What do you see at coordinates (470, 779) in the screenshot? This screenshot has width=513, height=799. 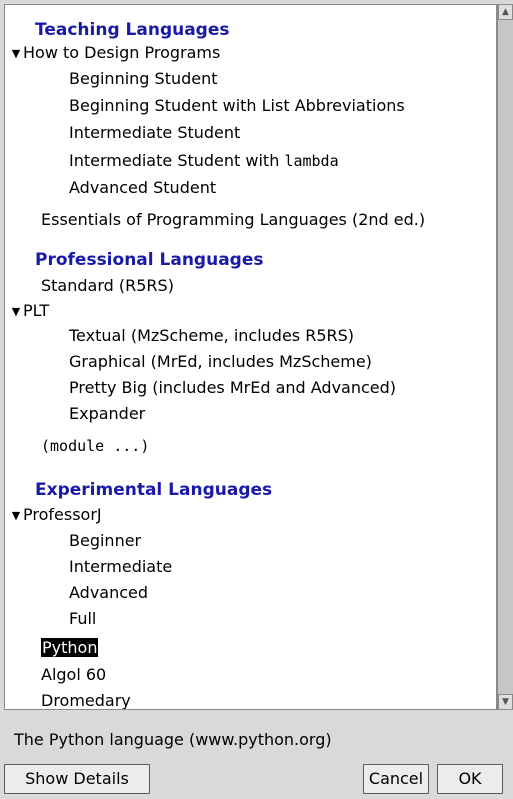 I see `ok-button: OK` at bounding box center [470, 779].